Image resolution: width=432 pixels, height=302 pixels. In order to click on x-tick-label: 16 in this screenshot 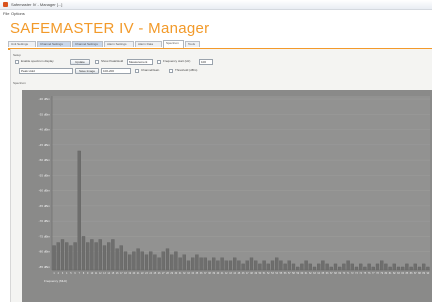, I will do `click(117, 273)`.